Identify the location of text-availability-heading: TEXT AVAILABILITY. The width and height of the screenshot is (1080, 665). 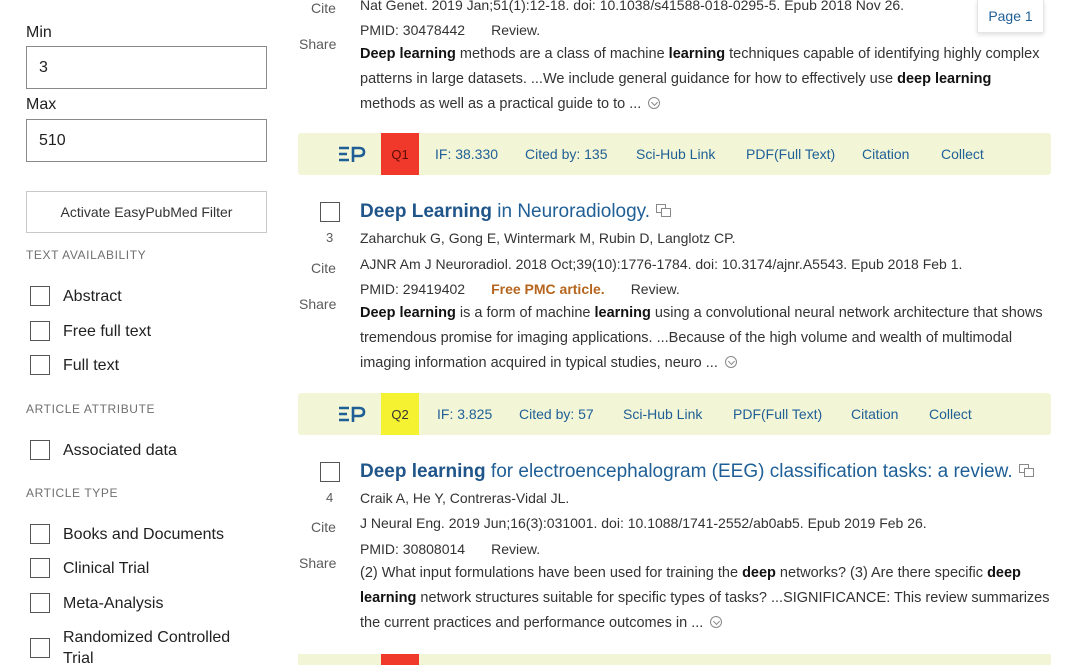
(86, 255).